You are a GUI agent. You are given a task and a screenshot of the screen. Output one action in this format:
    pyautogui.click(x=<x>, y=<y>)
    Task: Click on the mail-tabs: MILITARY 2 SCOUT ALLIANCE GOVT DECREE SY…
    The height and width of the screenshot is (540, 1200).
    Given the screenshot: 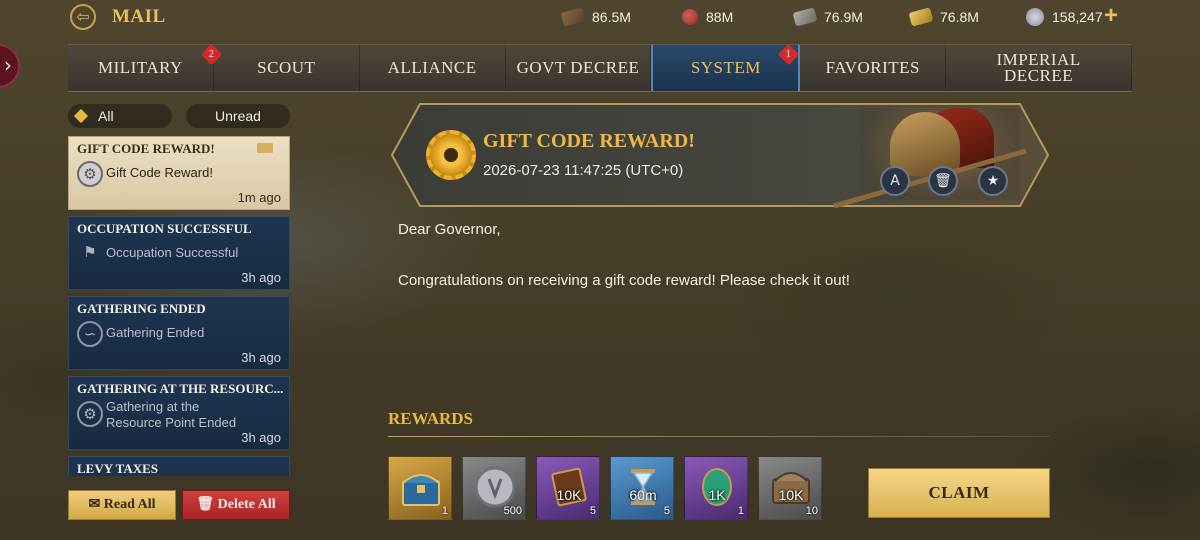 What is the action you would take?
    pyautogui.click(x=600, y=67)
    